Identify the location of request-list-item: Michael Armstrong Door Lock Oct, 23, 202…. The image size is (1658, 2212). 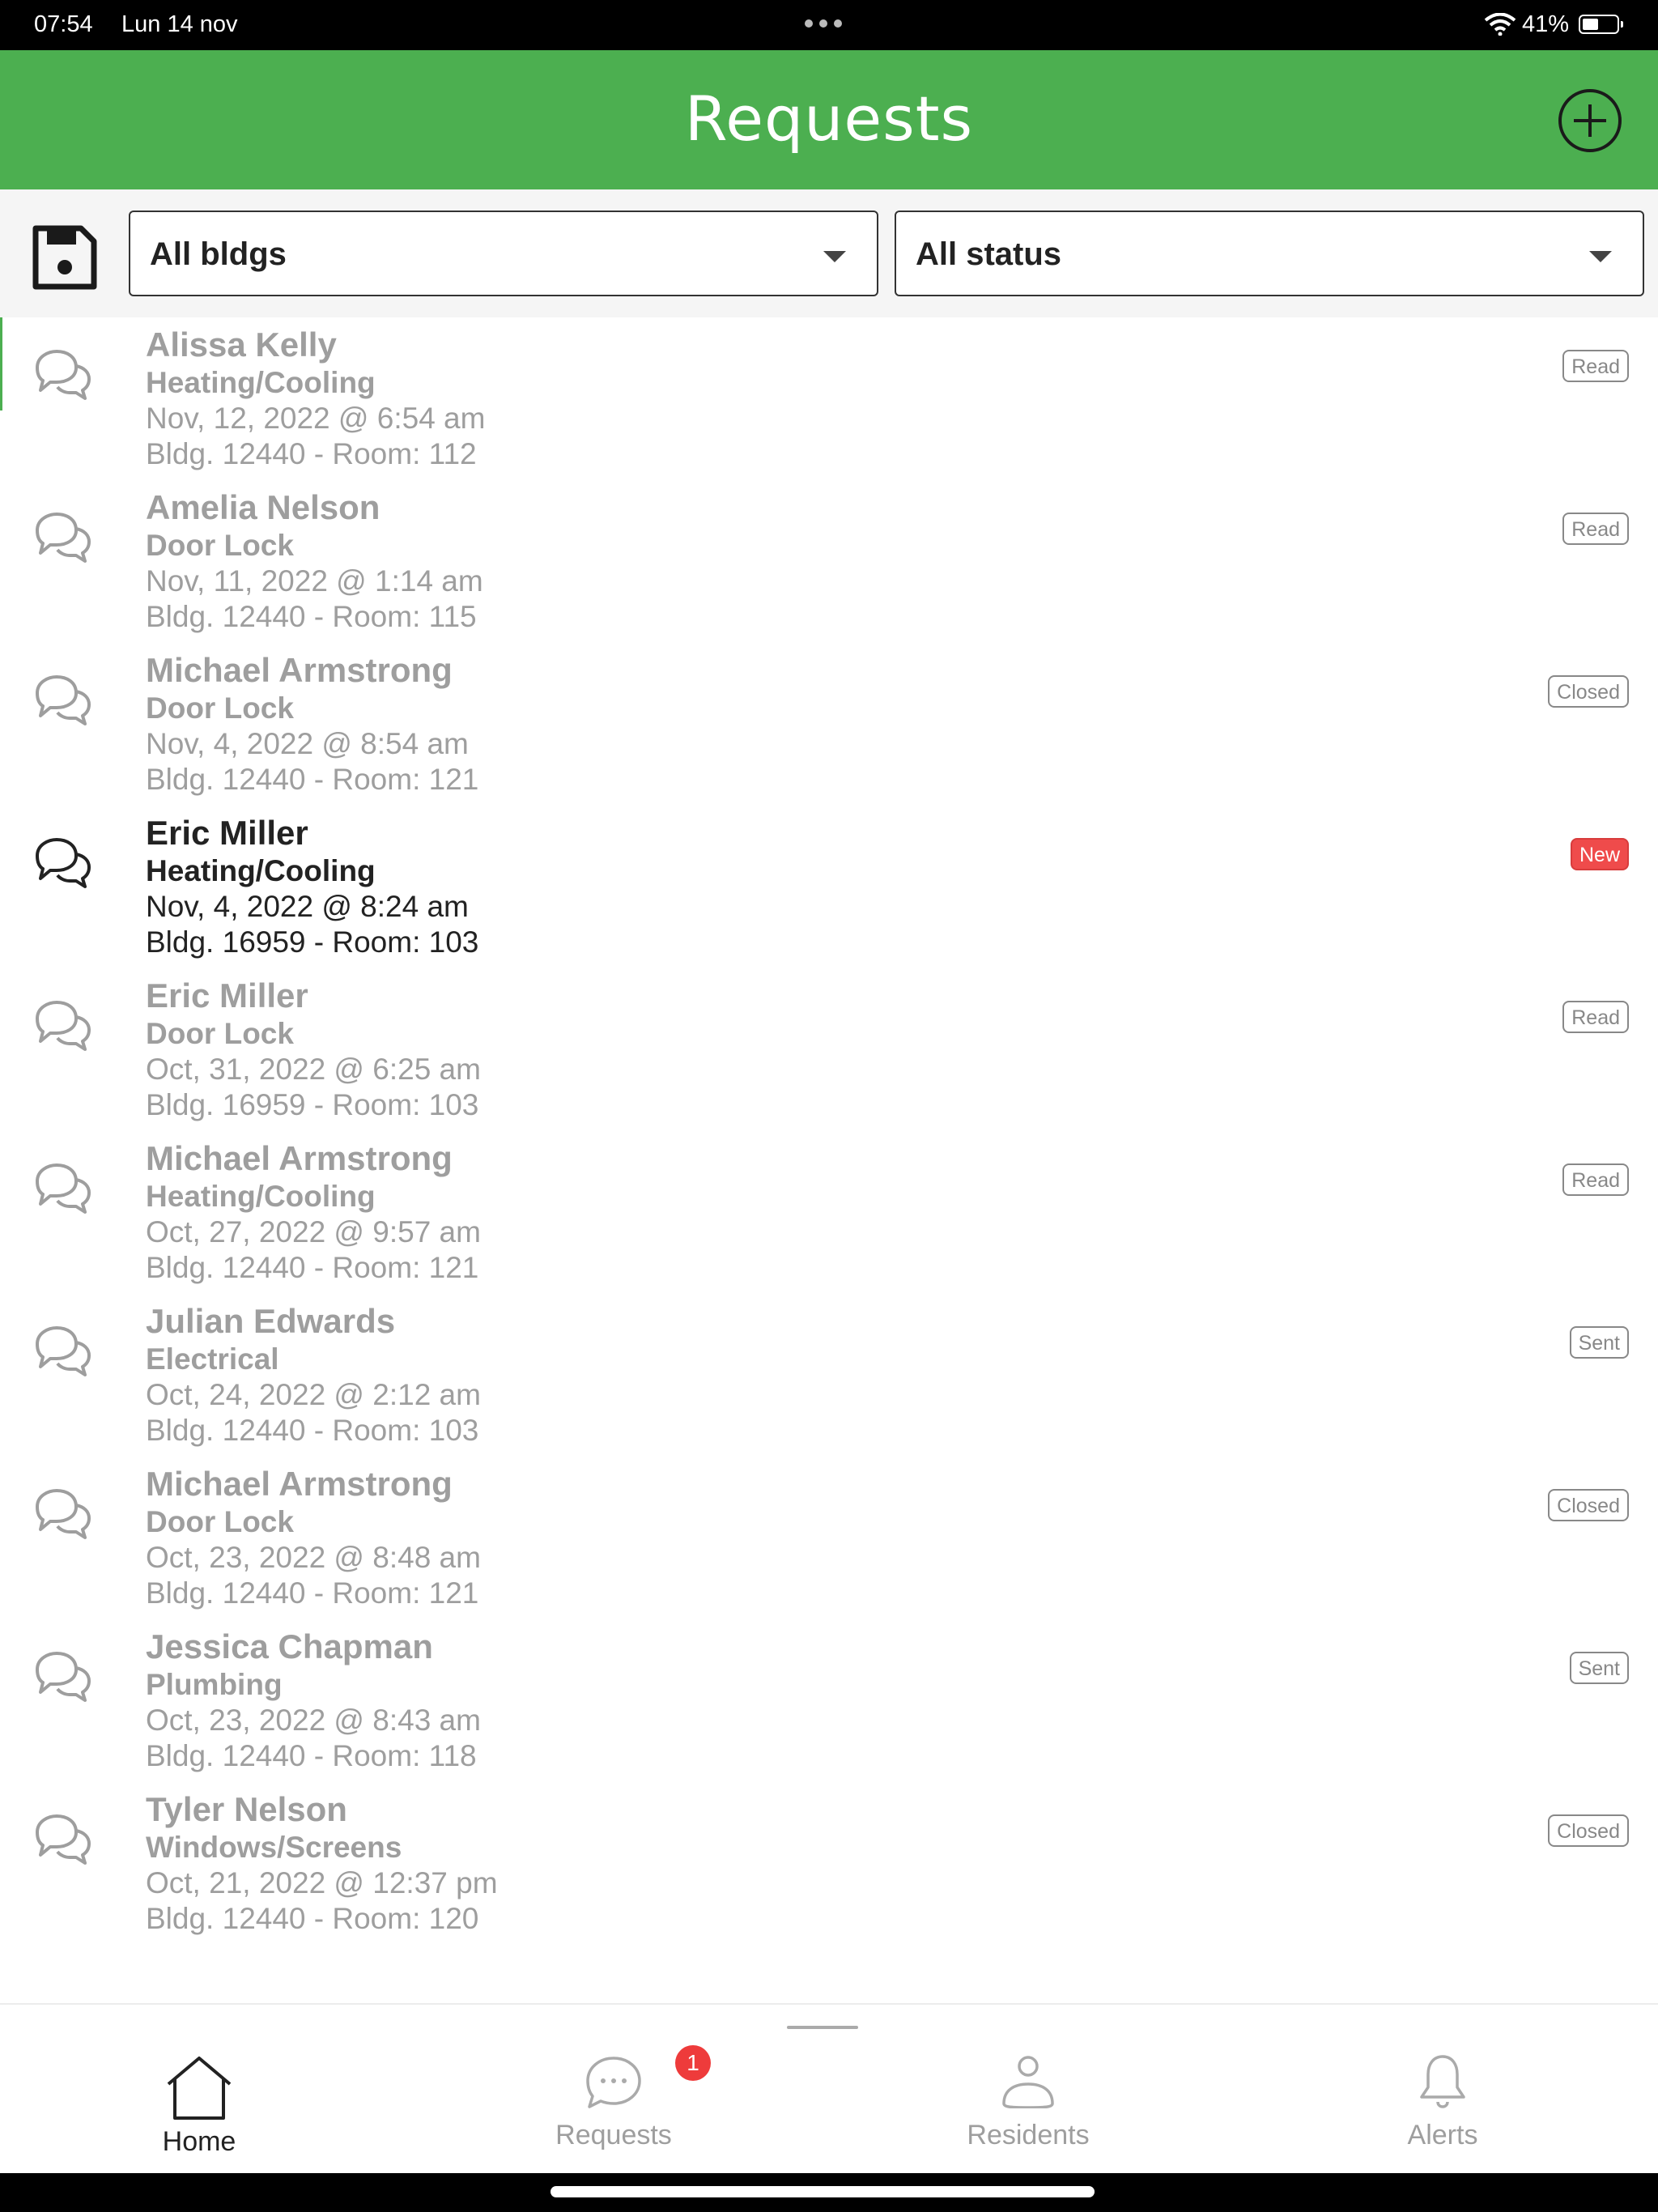
(829, 1538).